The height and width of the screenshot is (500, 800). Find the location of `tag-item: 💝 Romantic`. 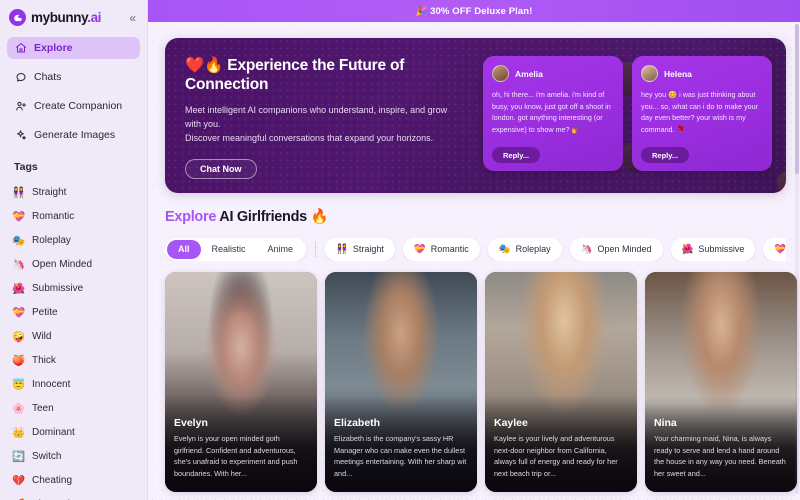

tag-item: 💝 Romantic is located at coordinates (79, 216).